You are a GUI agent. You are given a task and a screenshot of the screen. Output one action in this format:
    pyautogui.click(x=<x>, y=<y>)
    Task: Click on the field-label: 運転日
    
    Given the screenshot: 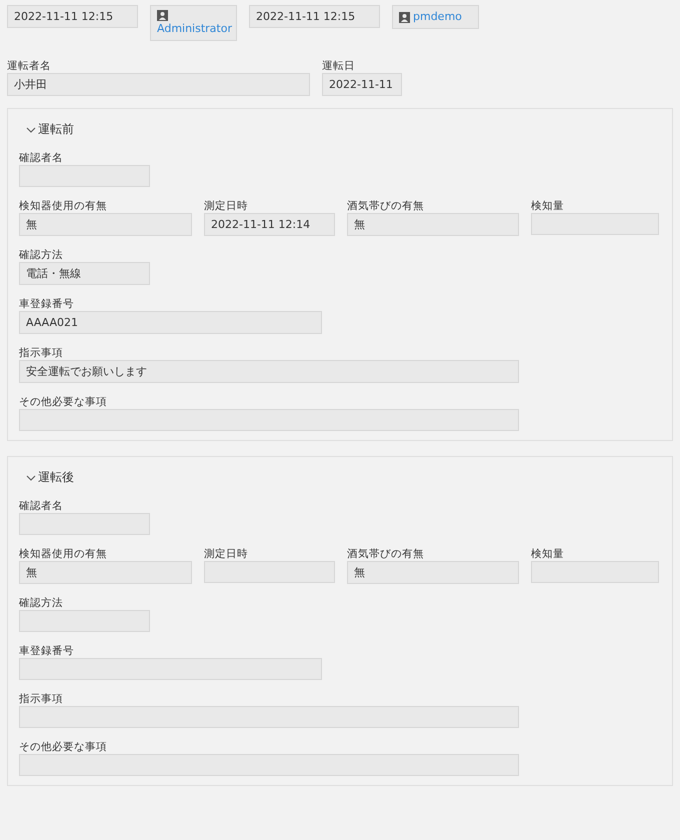 What is the action you would take?
    pyautogui.click(x=339, y=66)
    